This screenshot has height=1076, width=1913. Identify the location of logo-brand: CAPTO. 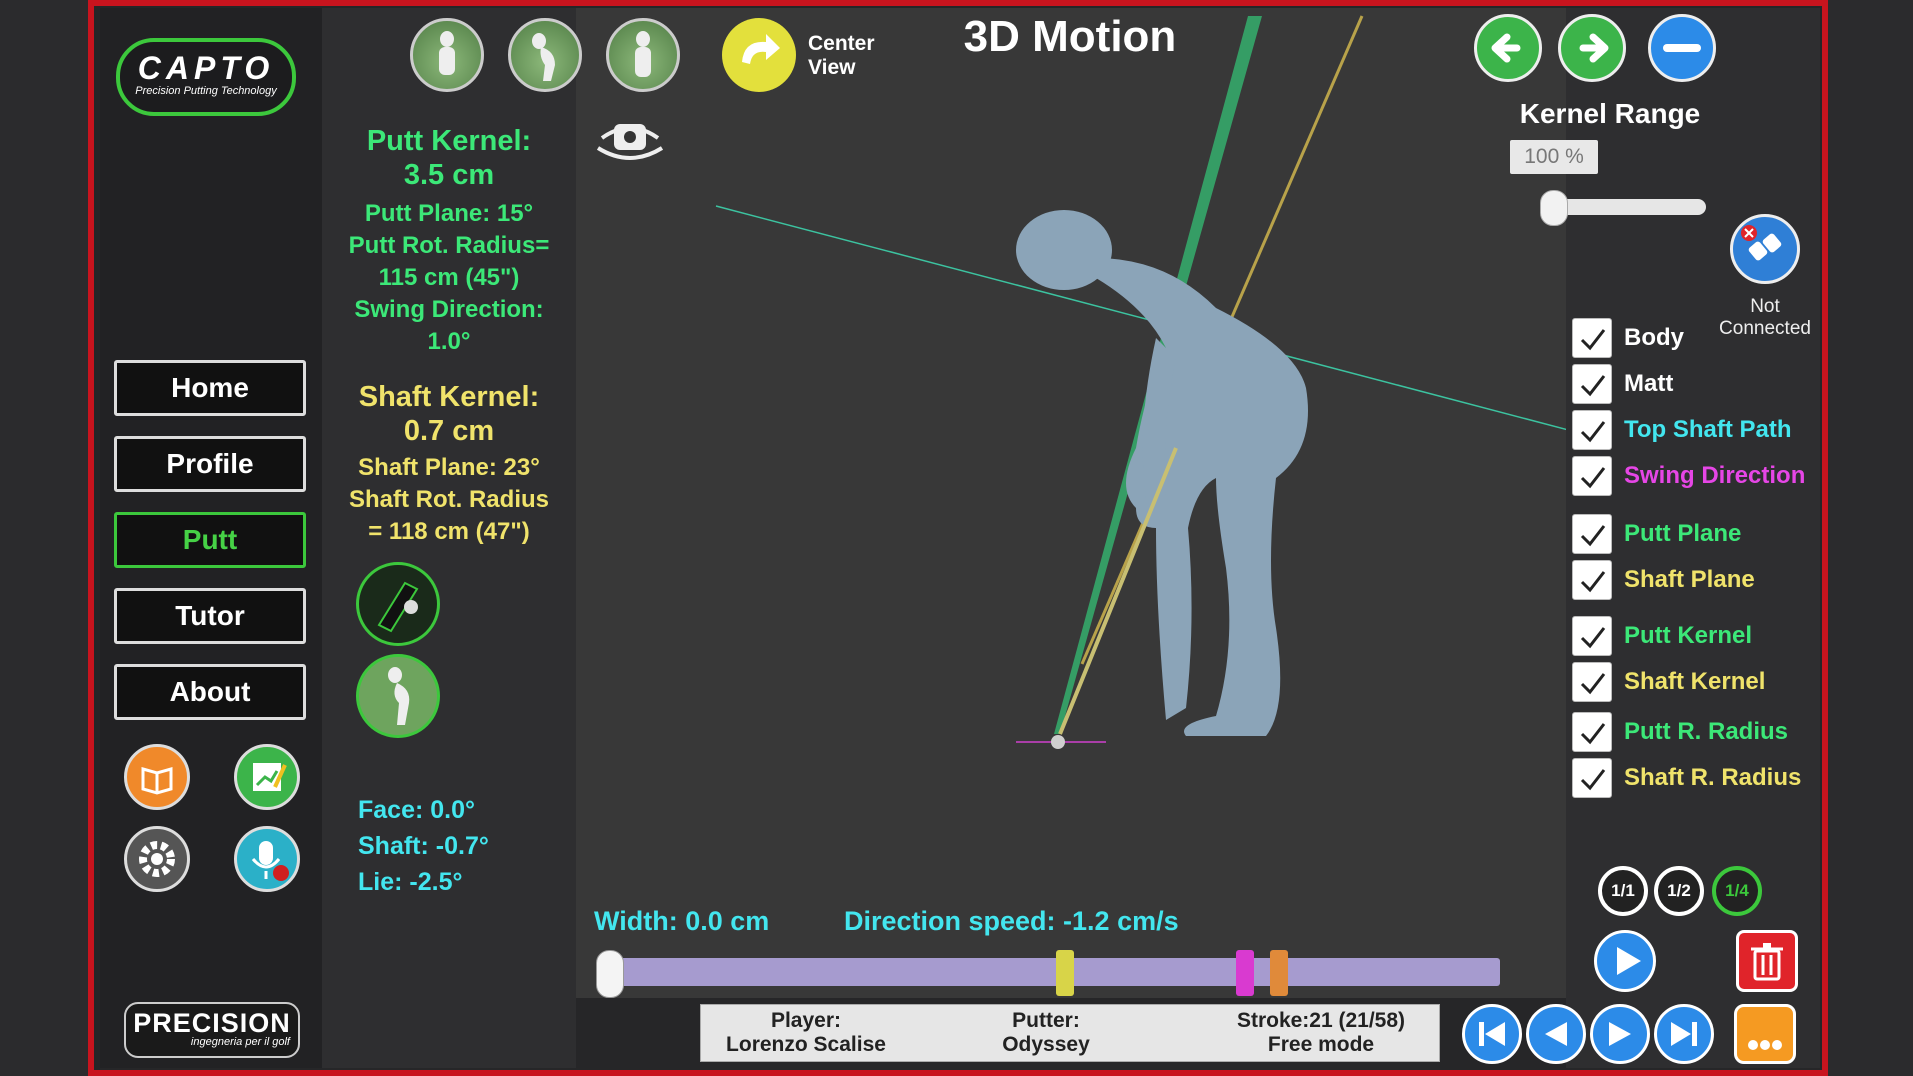
(206, 68).